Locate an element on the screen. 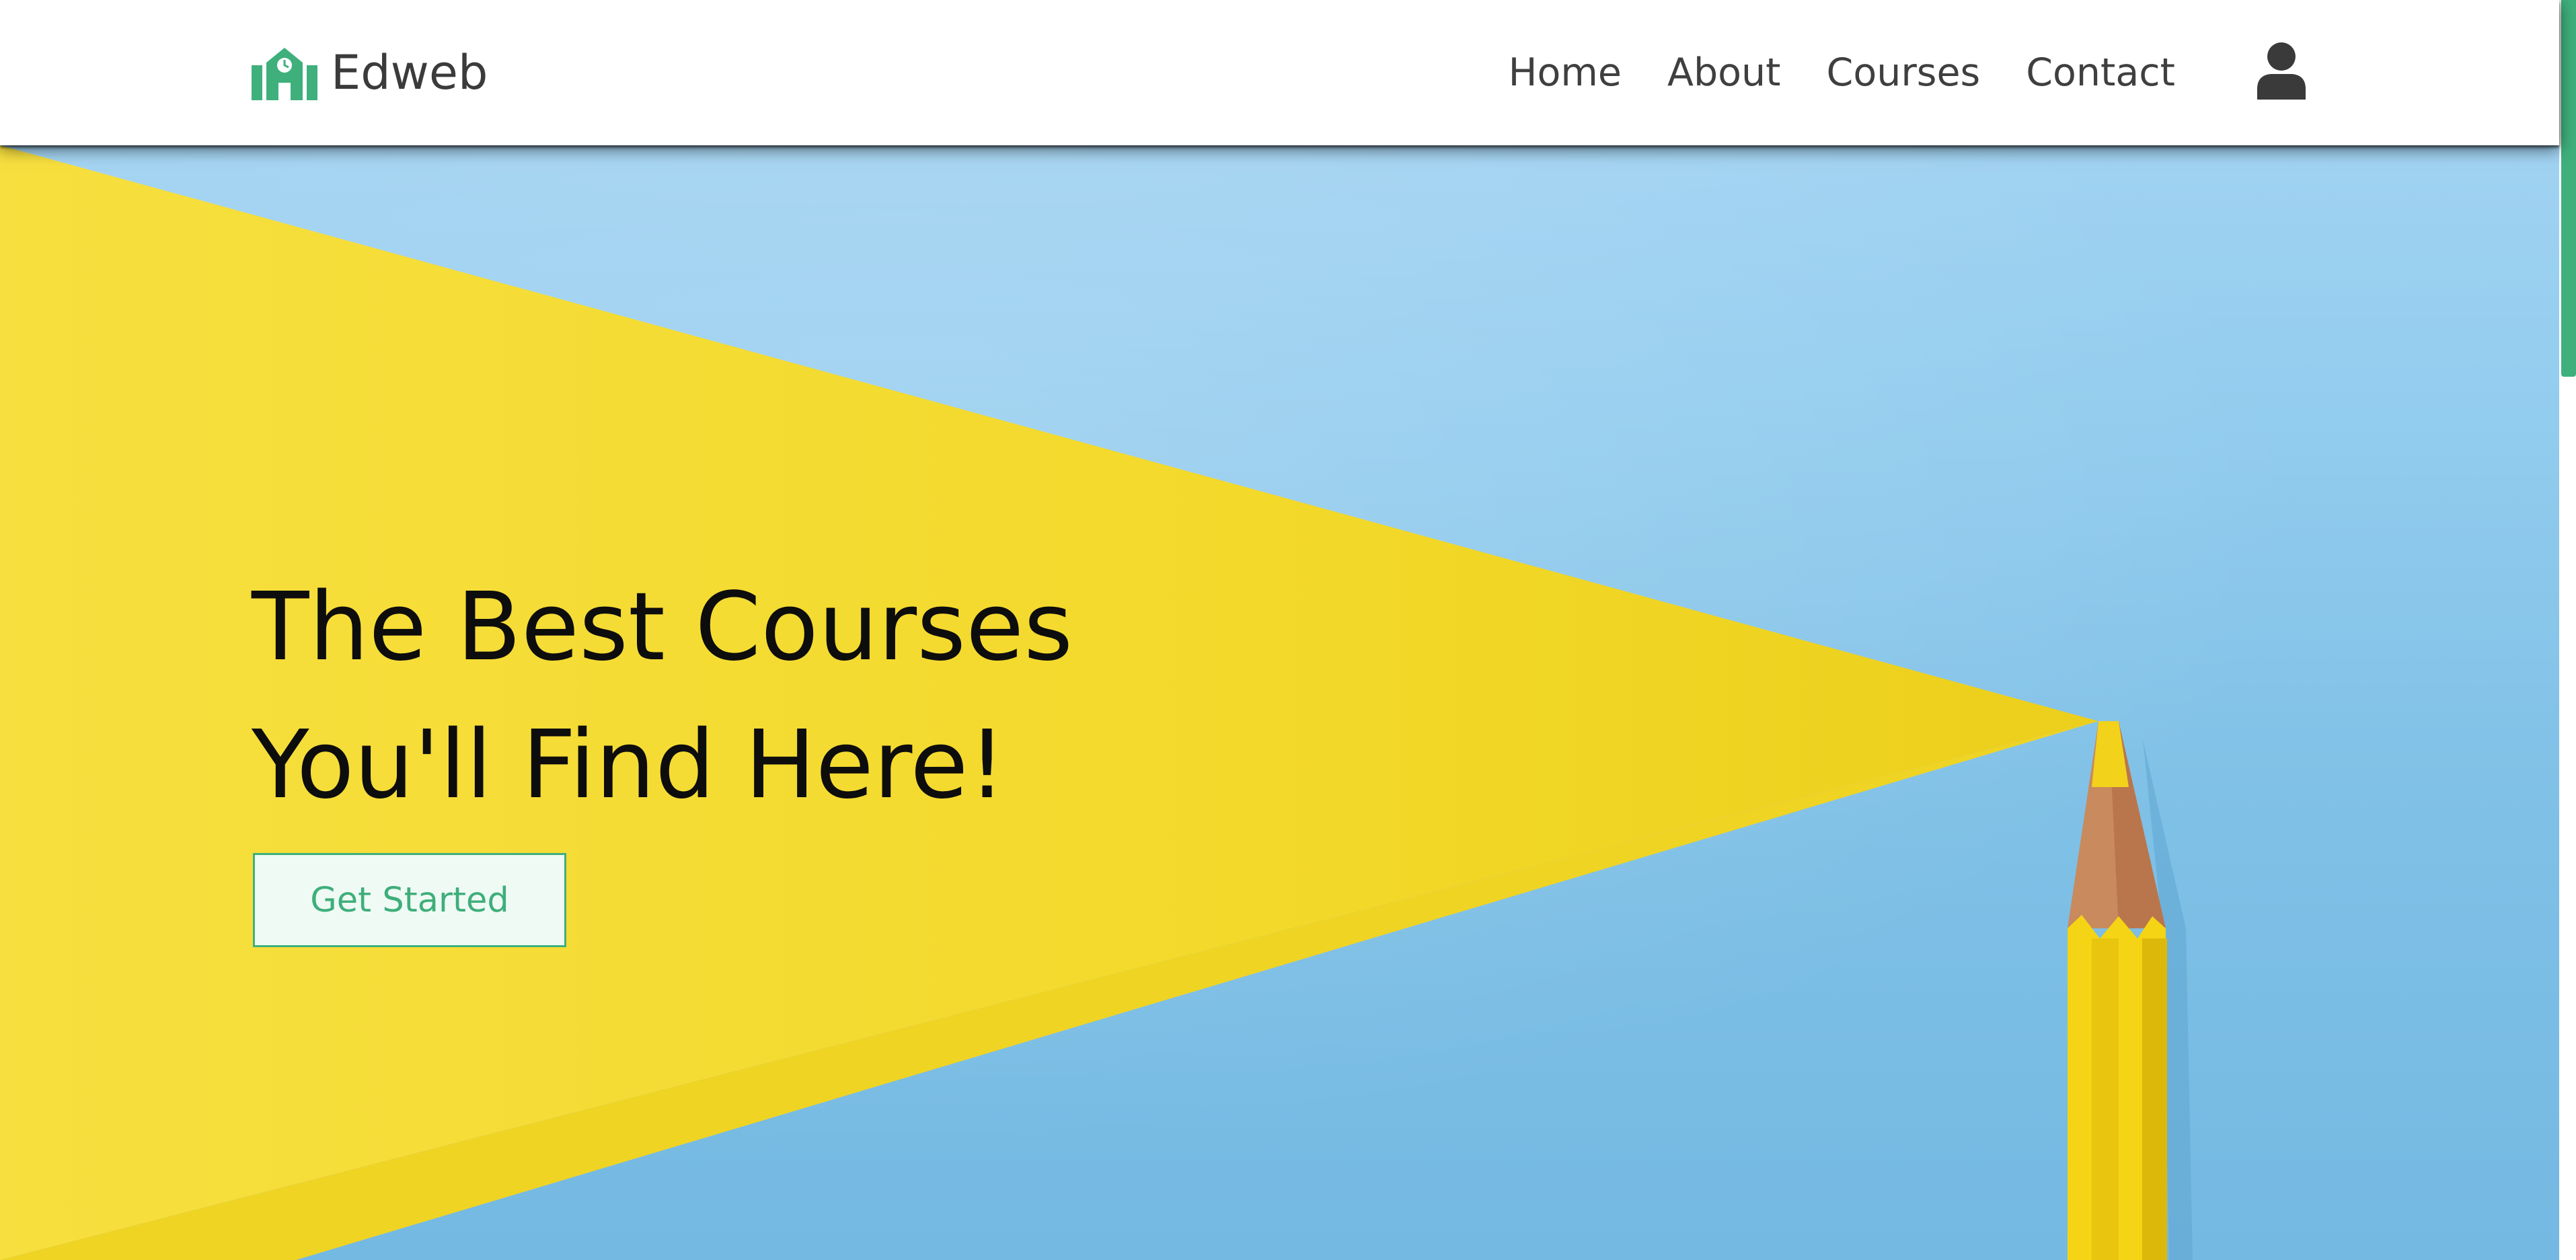 The width and height of the screenshot is (2576, 1260). user-icon is located at coordinates (2281, 71).